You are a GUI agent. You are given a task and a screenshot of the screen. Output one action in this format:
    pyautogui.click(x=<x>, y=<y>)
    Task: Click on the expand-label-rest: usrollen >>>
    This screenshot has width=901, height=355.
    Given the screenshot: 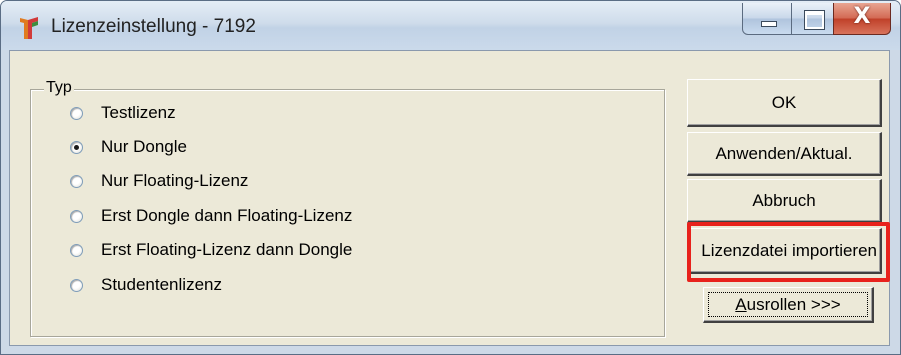 What is the action you would take?
    pyautogui.click(x=793, y=304)
    